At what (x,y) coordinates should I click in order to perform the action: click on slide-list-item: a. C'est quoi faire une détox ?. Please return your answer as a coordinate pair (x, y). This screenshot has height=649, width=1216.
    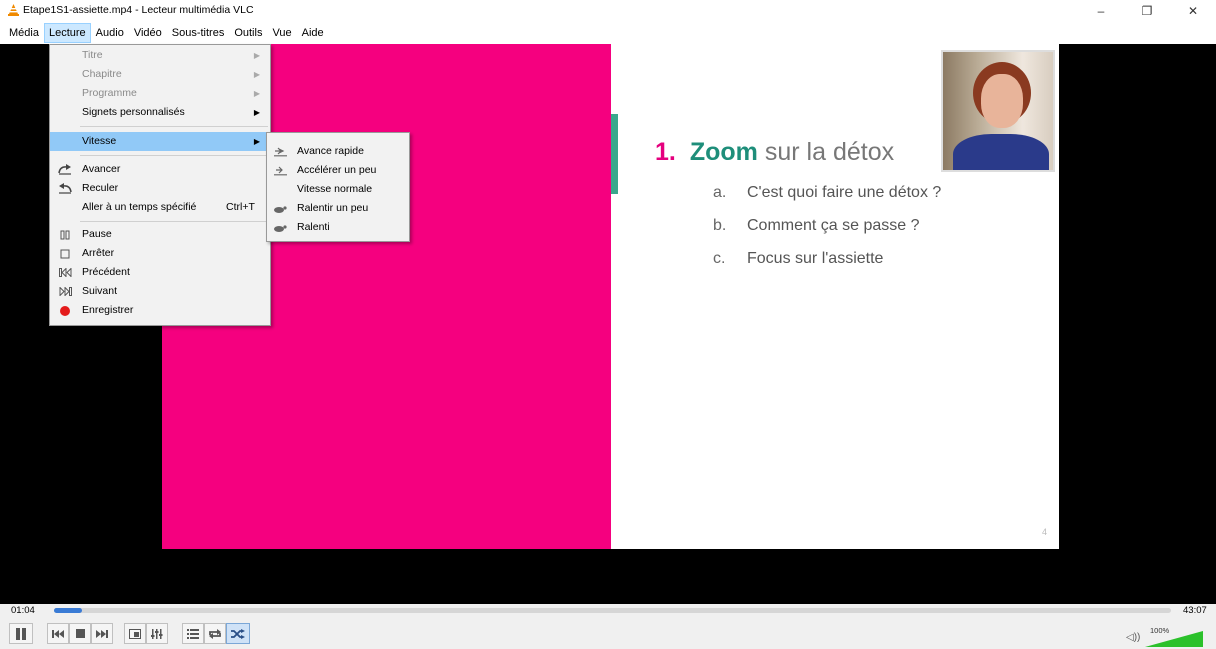
    Looking at the image, I should click on (827, 200).